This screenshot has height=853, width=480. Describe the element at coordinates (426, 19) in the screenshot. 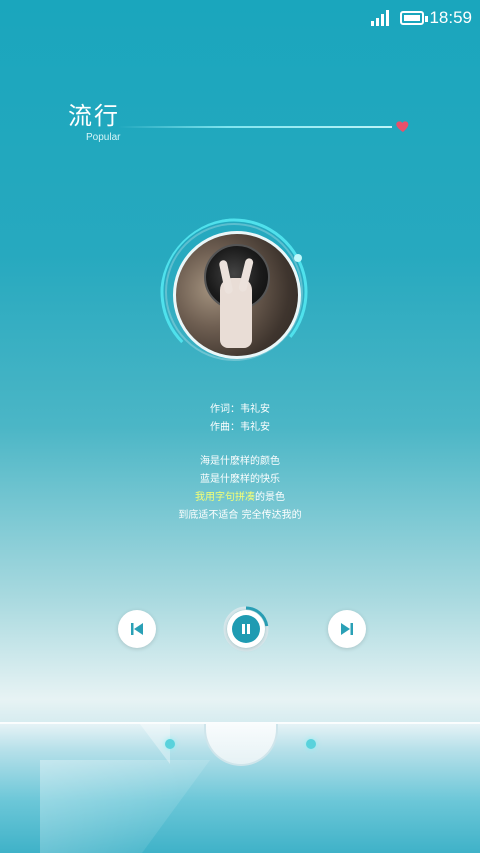

I see `battery-tip` at that location.